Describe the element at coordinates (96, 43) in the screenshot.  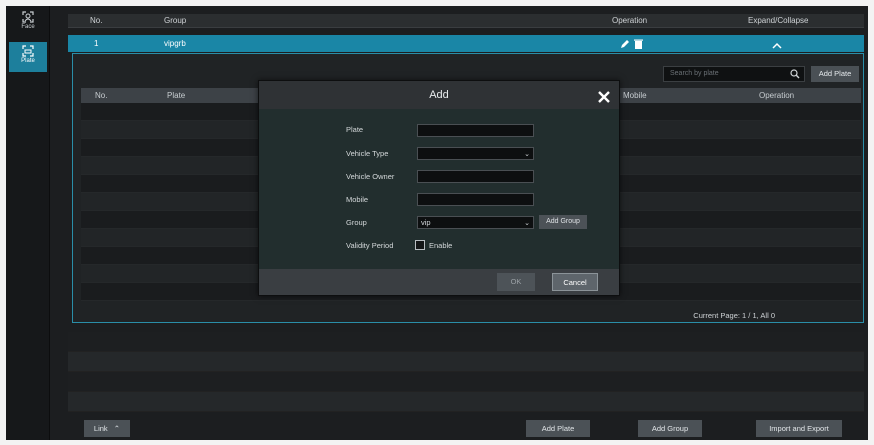
I see `row-no: 1` at that location.